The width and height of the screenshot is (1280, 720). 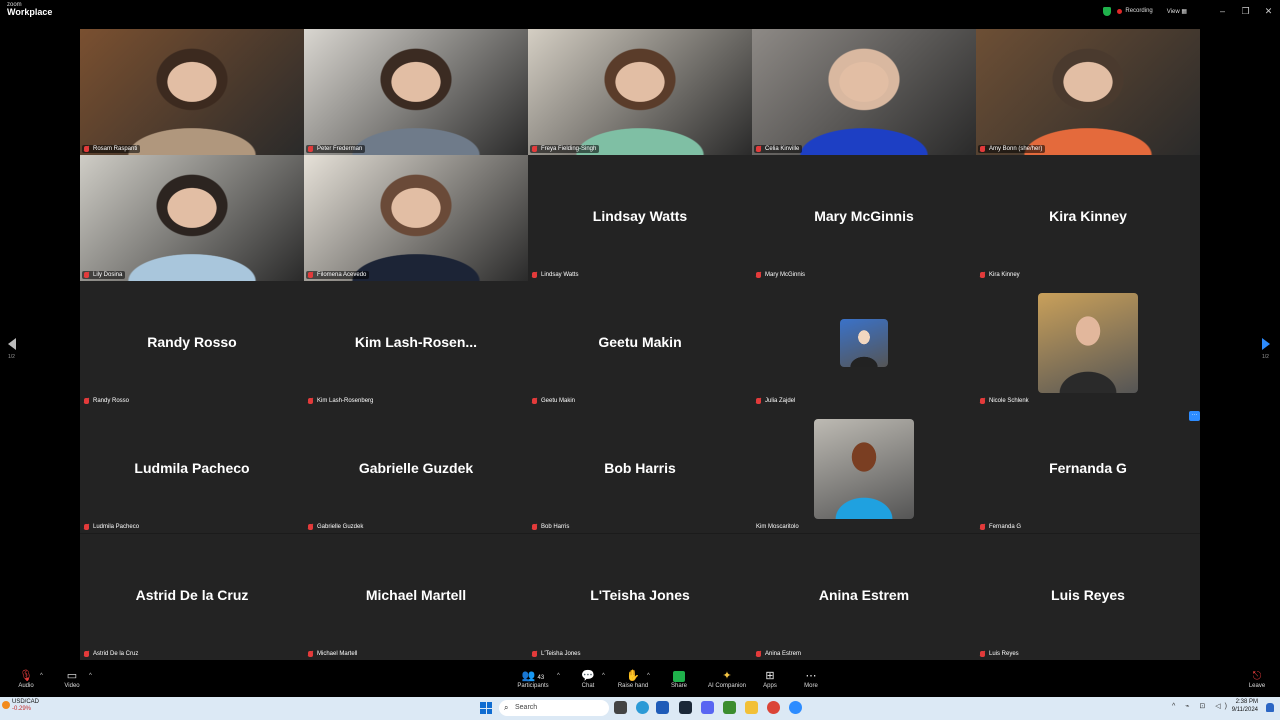 I want to click on participant-tile: Ludmila Pacheco Ludmila Pacheco, so click(x=192, y=470).